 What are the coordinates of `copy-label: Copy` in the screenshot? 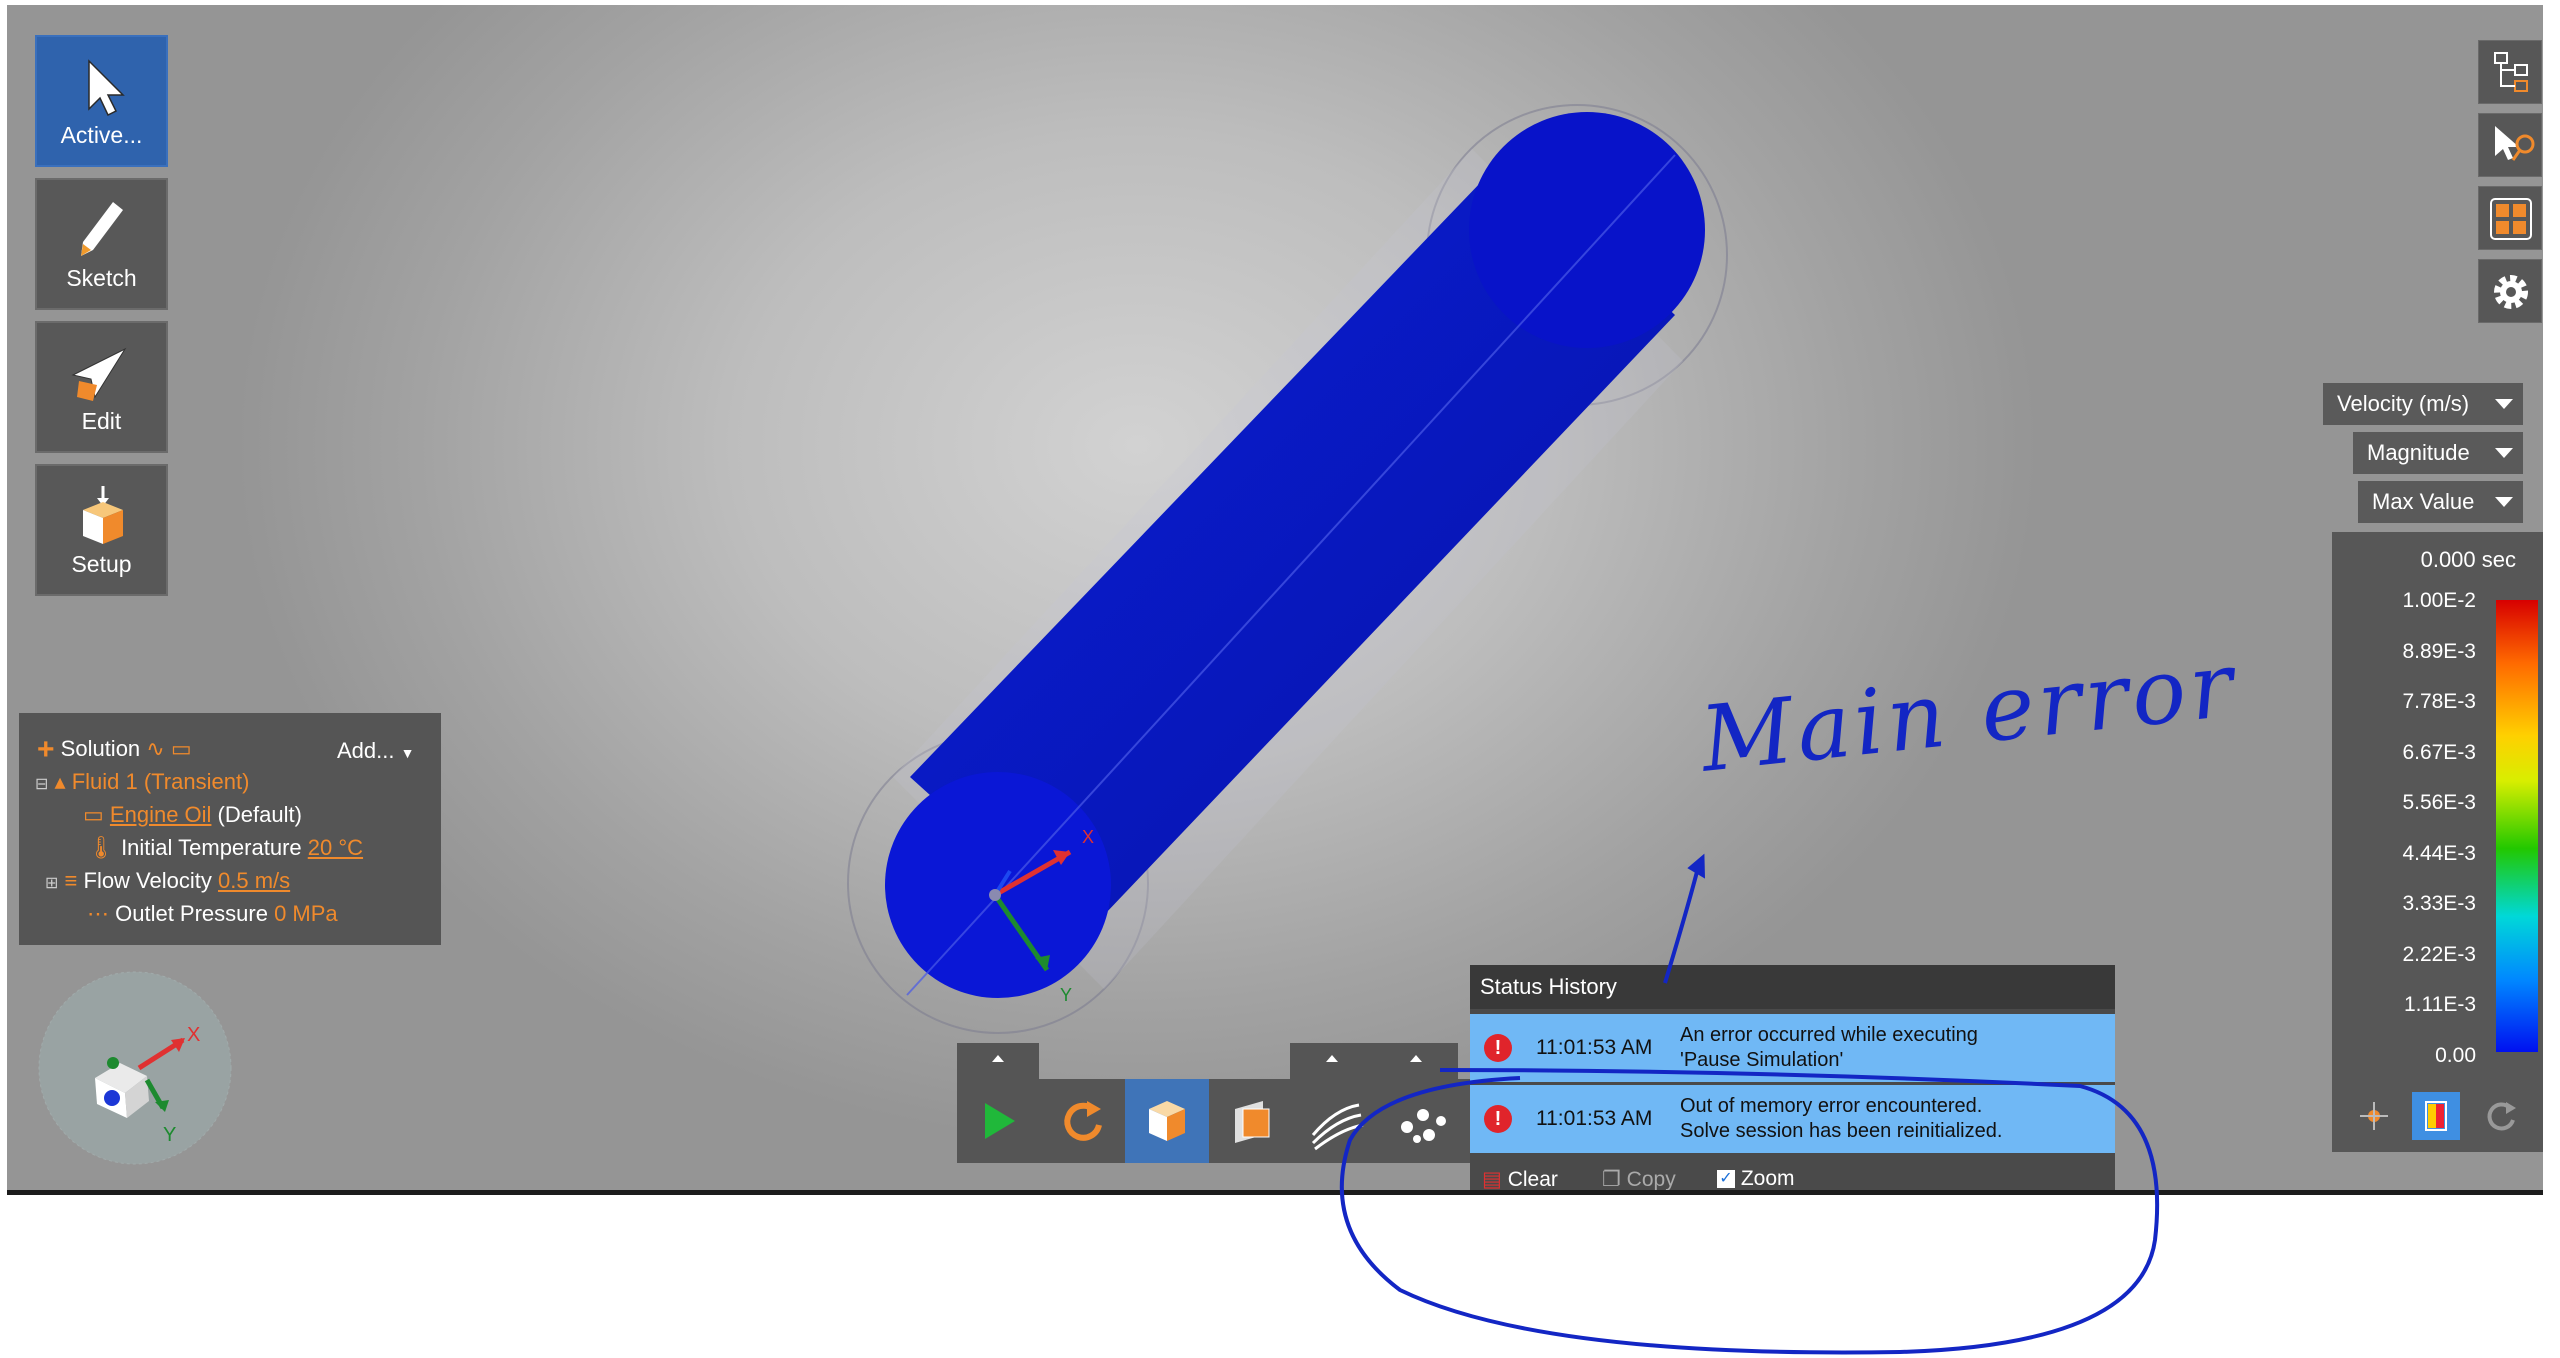 It's located at (1651, 1179).